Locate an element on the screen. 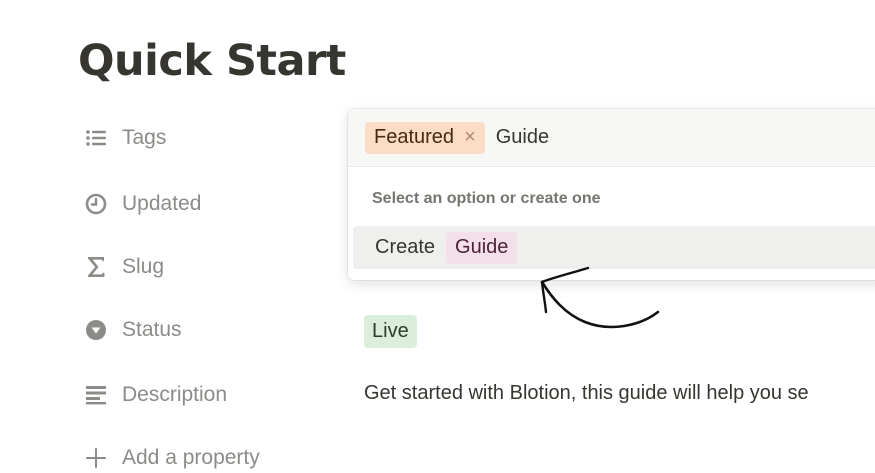  property-label-tags: Tags is located at coordinates (144, 137).